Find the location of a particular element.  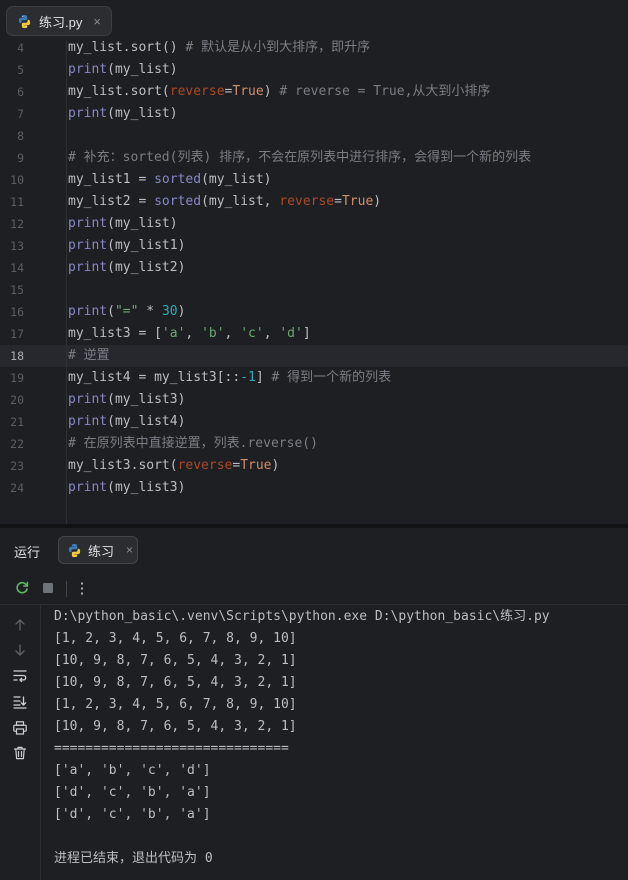

line-number: 10 is located at coordinates (17, 180).